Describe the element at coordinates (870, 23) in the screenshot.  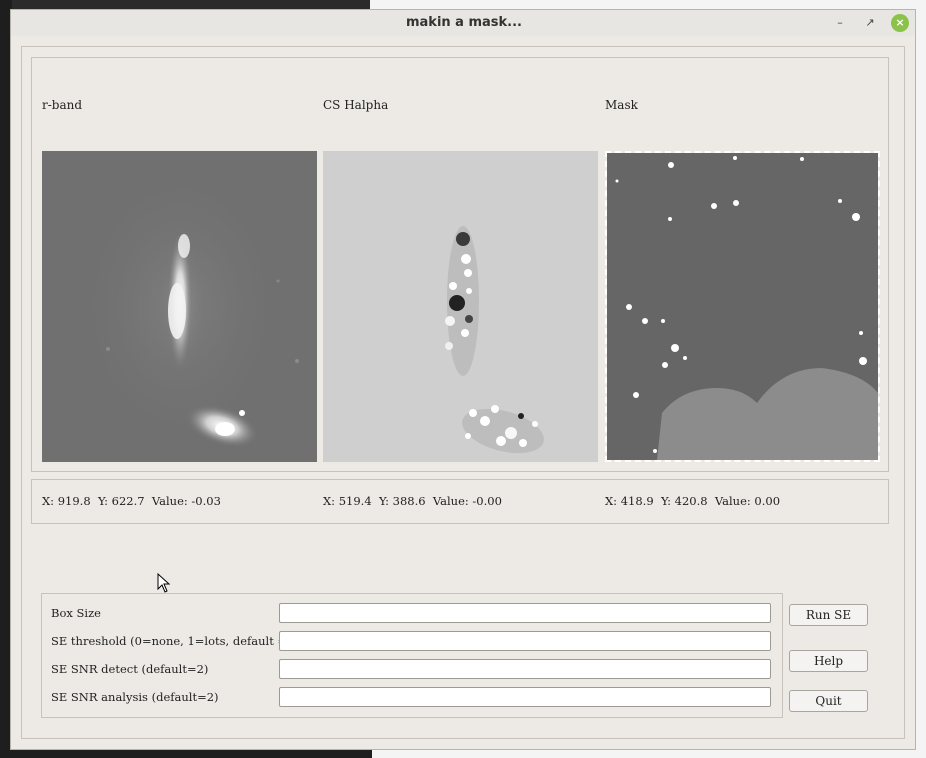
I see `maximize-icon: ↗` at that location.